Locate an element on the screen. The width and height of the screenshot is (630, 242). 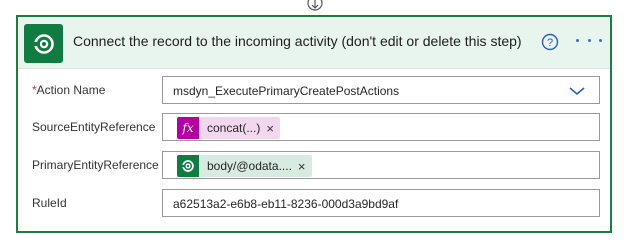
primary-entity-reference-row: PrimaryEntityReference body/@odata.... × is located at coordinates (314, 166).